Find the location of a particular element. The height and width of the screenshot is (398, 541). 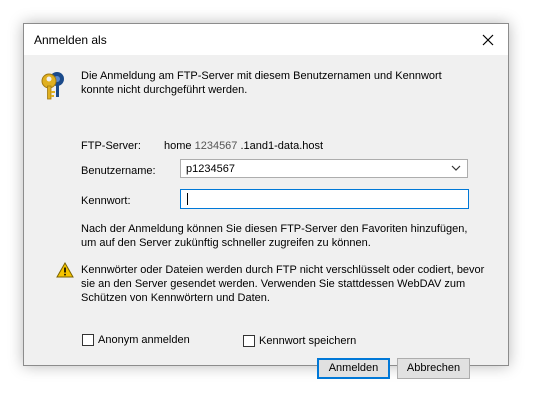

server-value: home 1234567 .1and1-data.host is located at coordinates (243, 146).